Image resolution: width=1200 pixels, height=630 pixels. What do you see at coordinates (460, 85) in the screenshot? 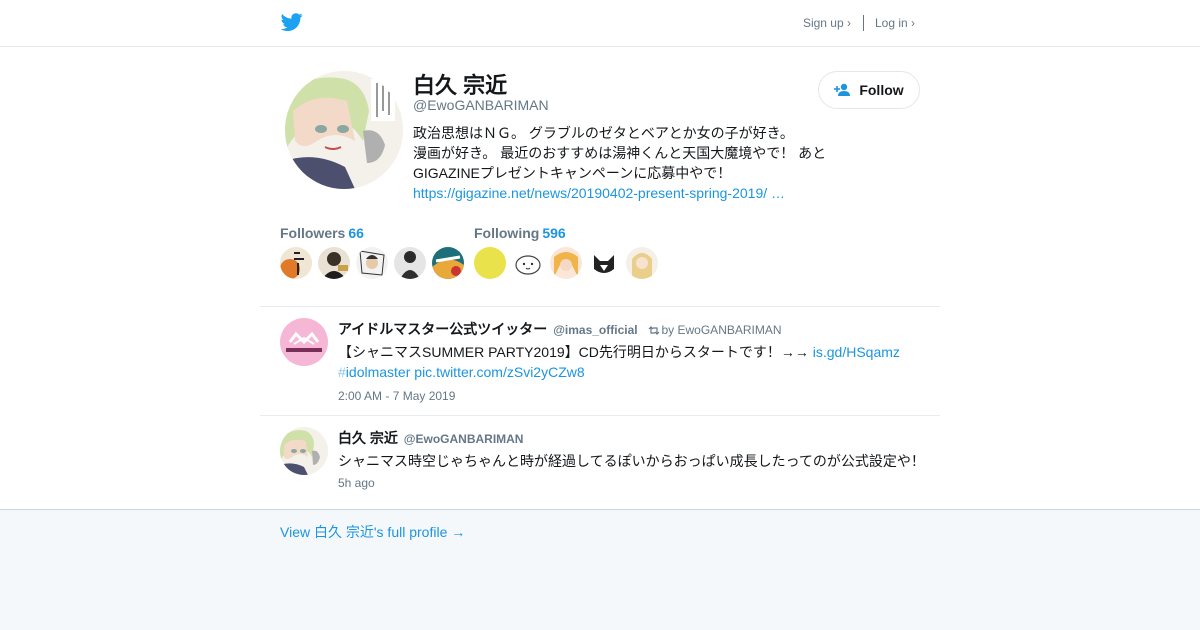
I see `profile-name: 白久 宗近` at bounding box center [460, 85].